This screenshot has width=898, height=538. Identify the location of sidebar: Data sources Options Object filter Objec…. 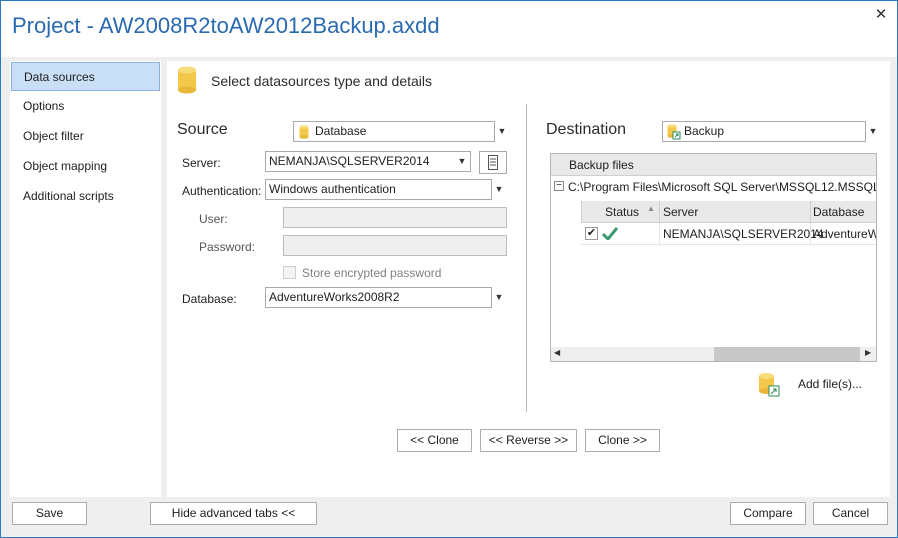
(85, 279).